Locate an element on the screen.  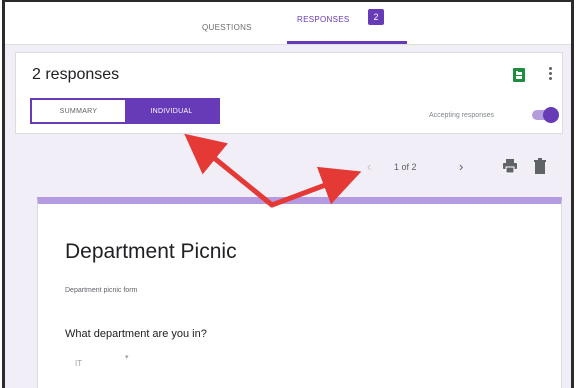
sheets-icon is located at coordinates (519, 75).